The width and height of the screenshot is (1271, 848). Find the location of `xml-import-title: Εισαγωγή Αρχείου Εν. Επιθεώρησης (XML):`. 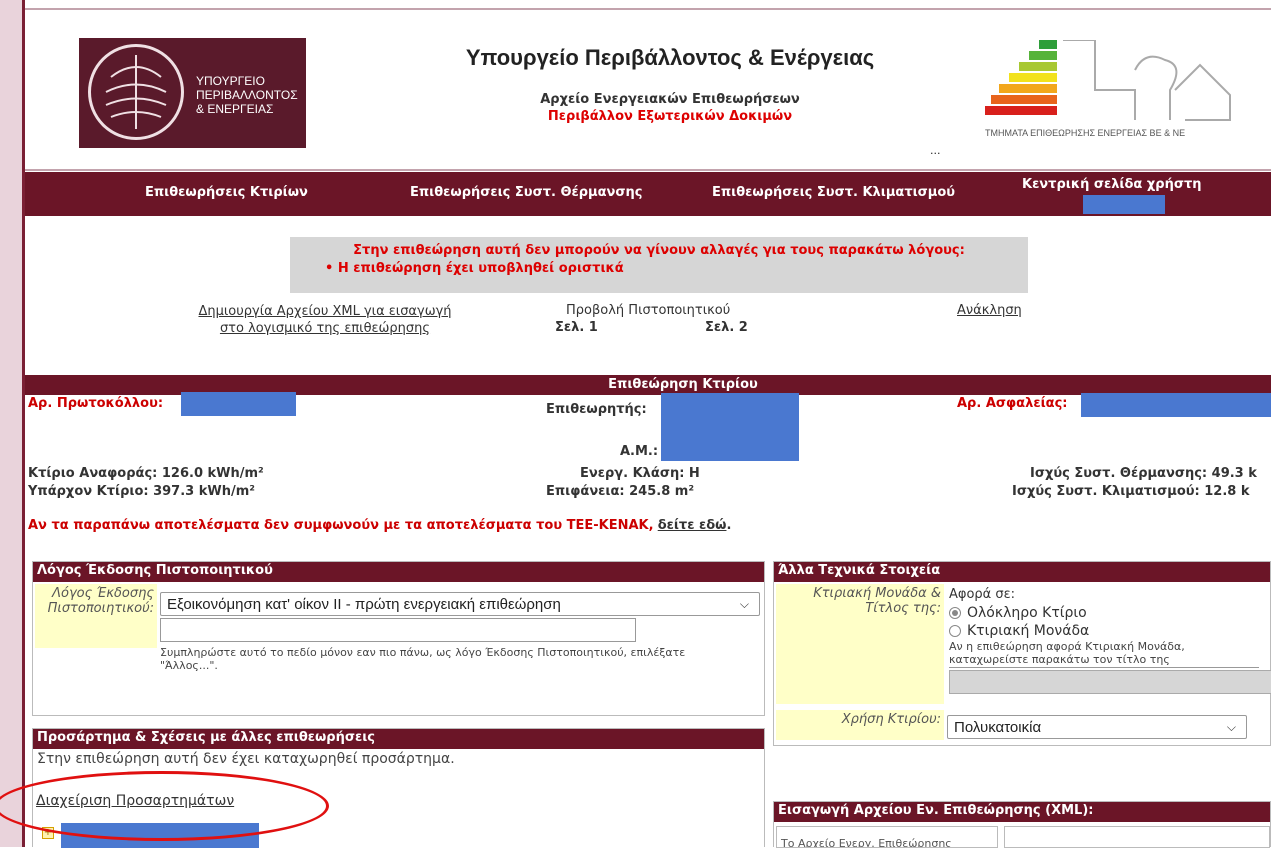

xml-import-title: Εισαγωγή Αρχείου Εν. Επιθεώρησης (XML): is located at coordinates (1022, 812).